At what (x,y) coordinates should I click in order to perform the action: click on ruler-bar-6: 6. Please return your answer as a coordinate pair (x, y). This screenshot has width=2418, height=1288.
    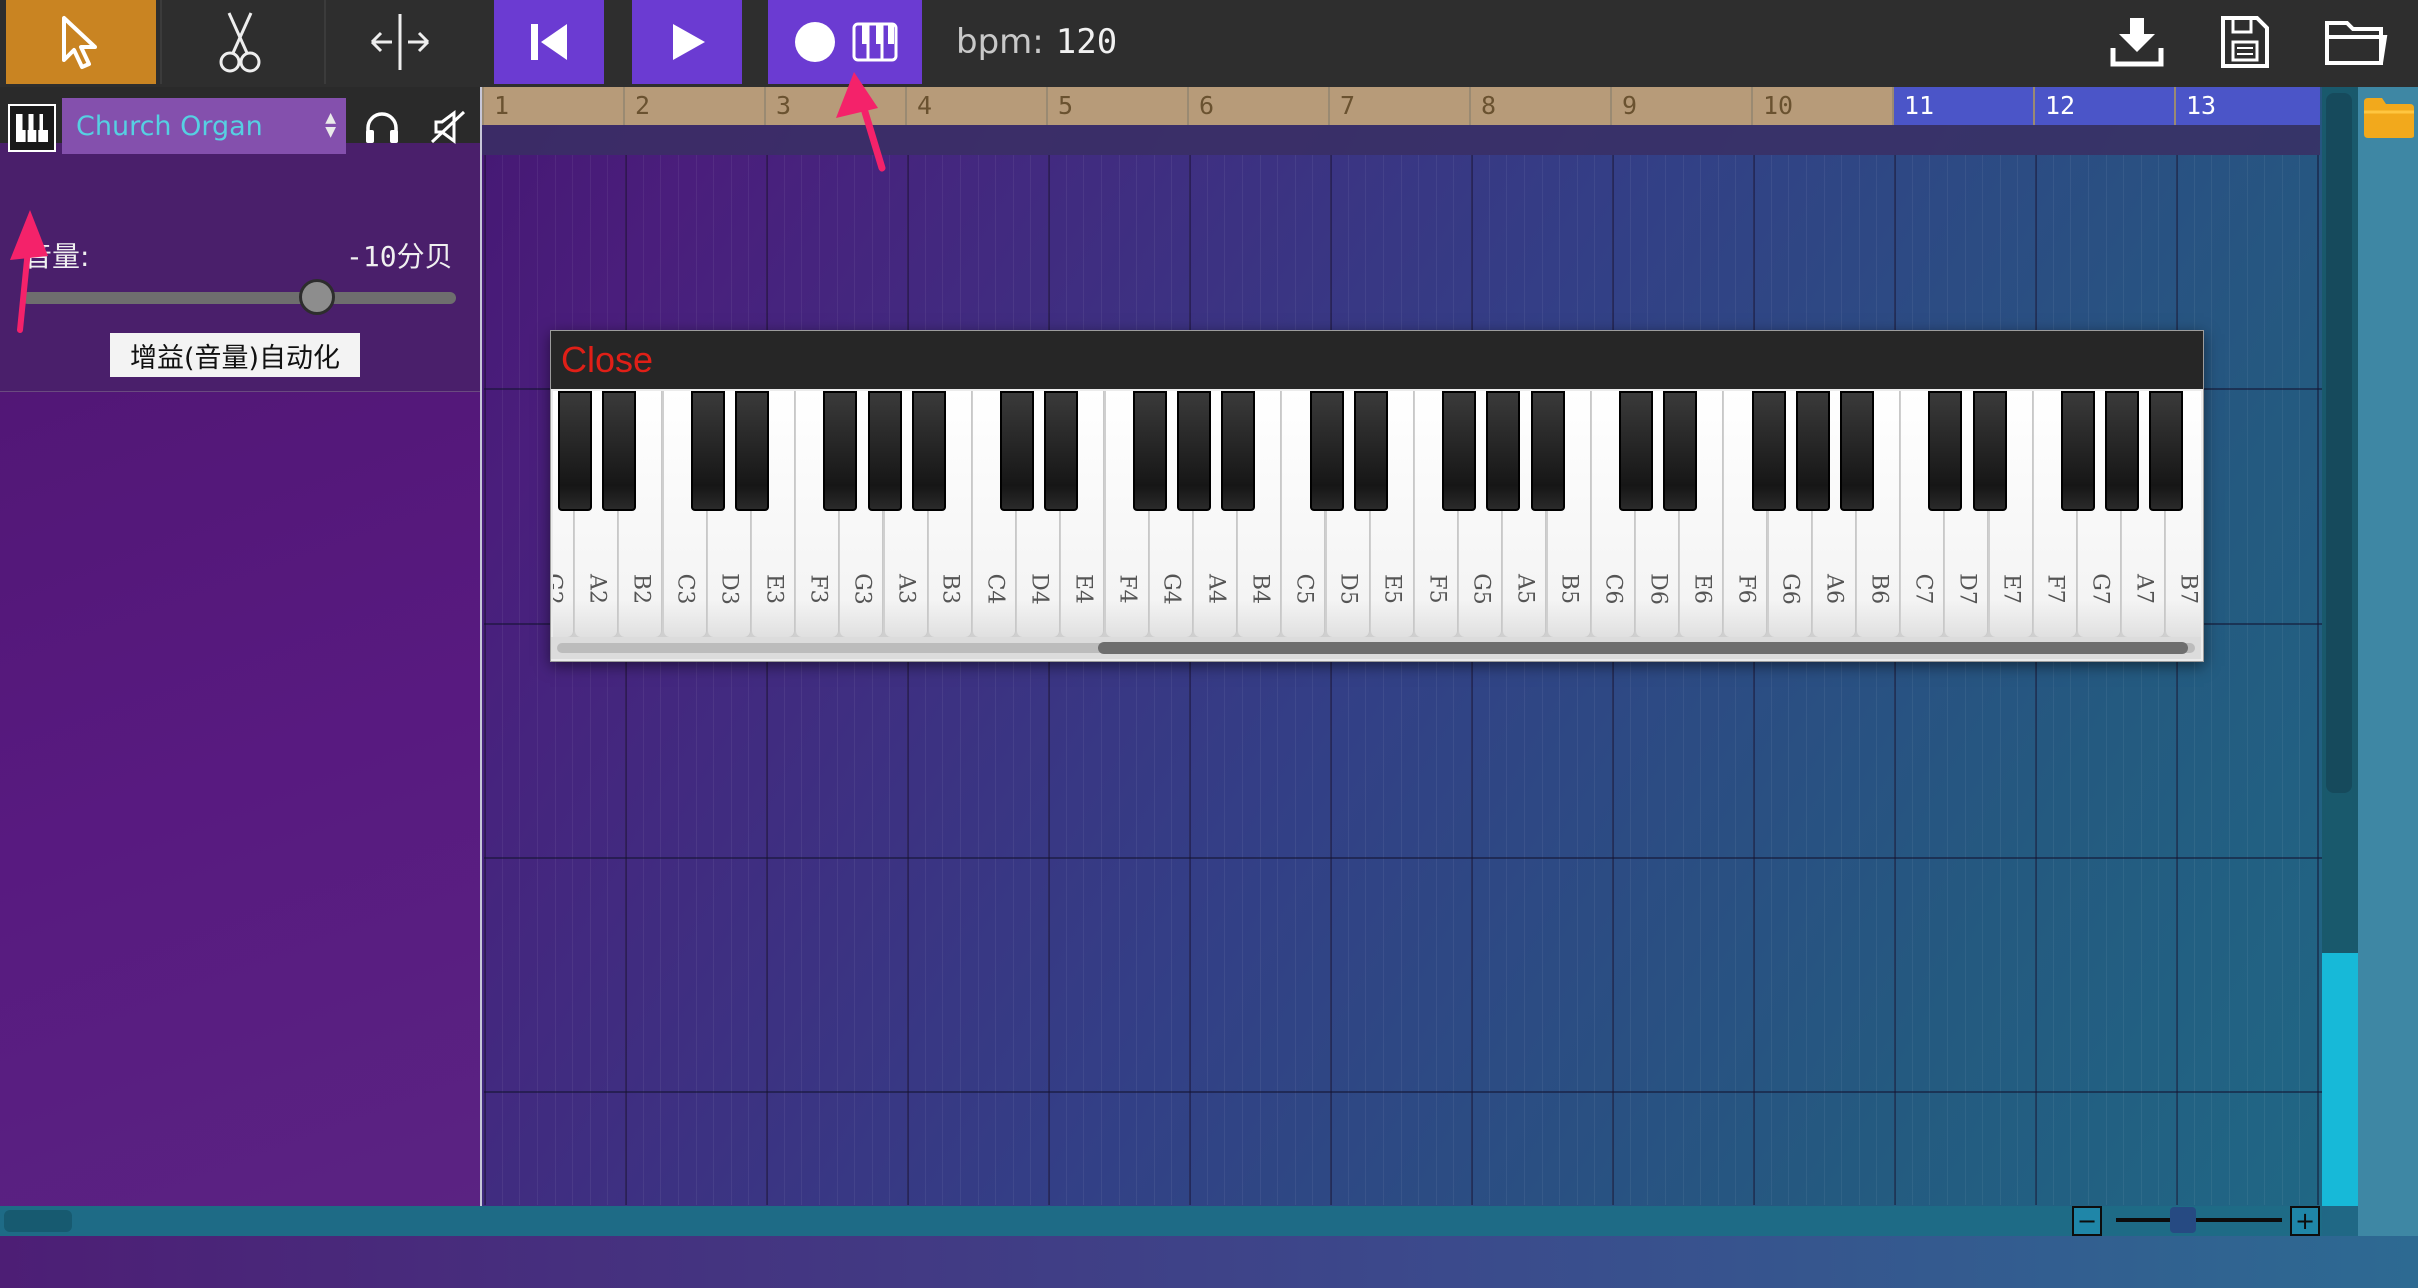
    Looking at the image, I should click on (1257, 106).